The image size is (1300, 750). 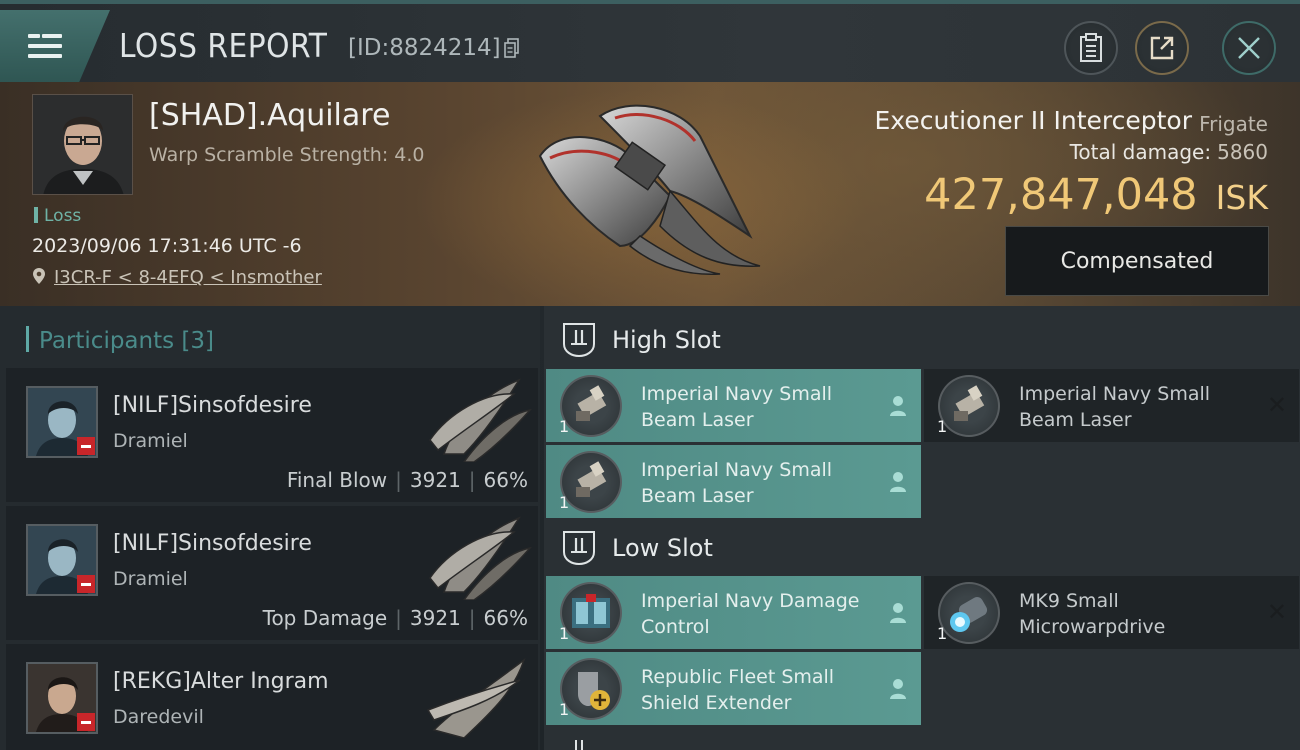 I want to click on compensated-button: Compensated, so click(x=1137, y=261).